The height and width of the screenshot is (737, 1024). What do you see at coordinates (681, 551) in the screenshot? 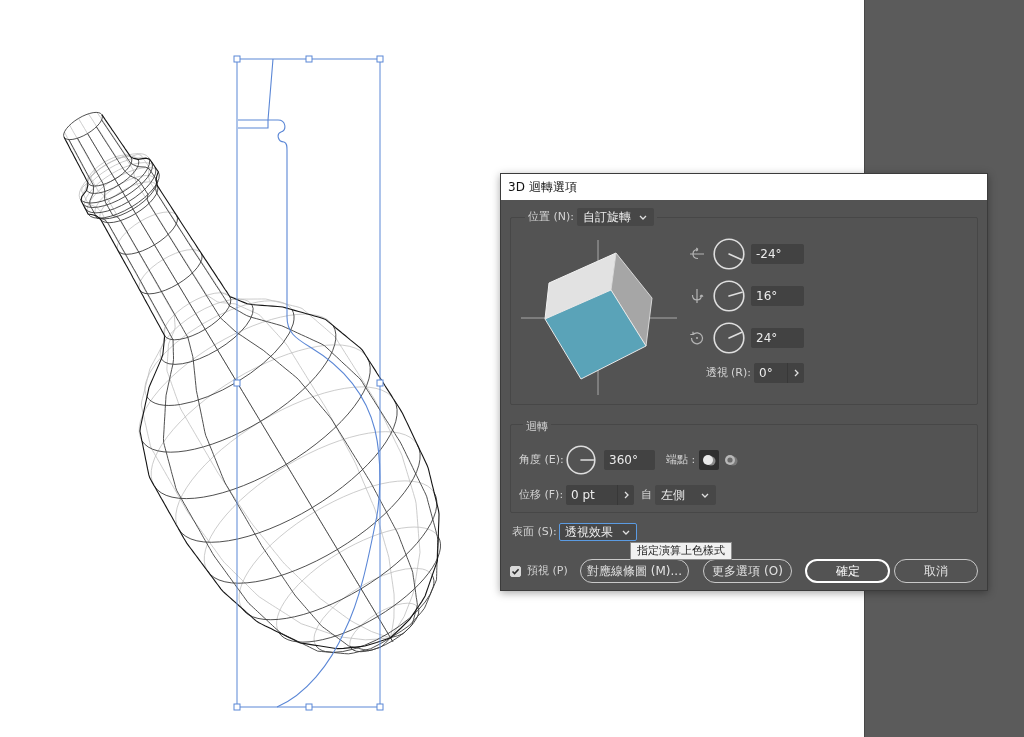
I see `tooltip: 指定演算上色樣式` at bounding box center [681, 551].